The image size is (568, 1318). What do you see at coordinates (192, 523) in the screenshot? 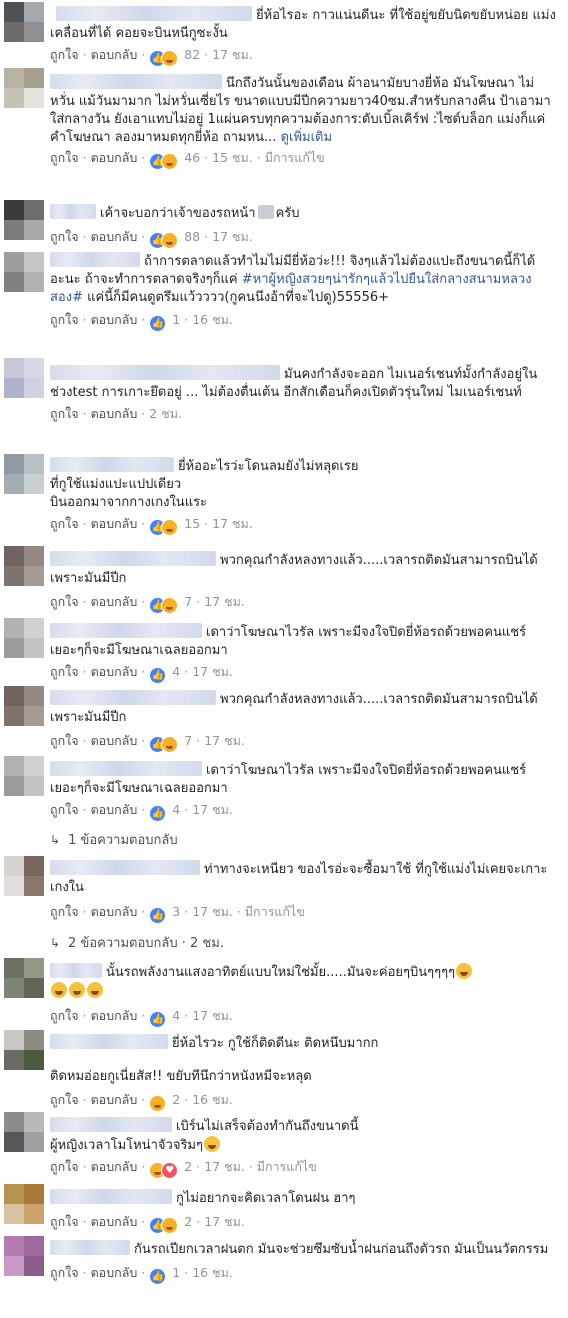
I see `reaction-count: 15` at bounding box center [192, 523].